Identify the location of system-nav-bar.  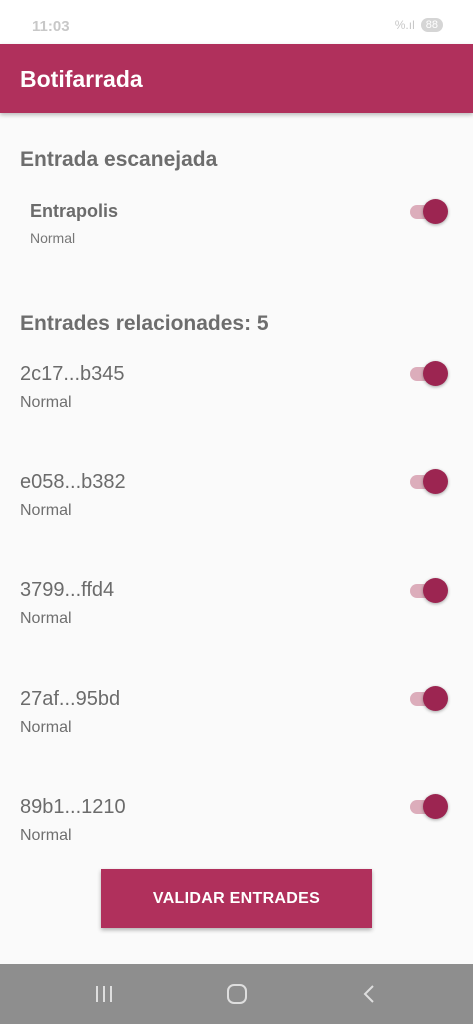
(236, 994).